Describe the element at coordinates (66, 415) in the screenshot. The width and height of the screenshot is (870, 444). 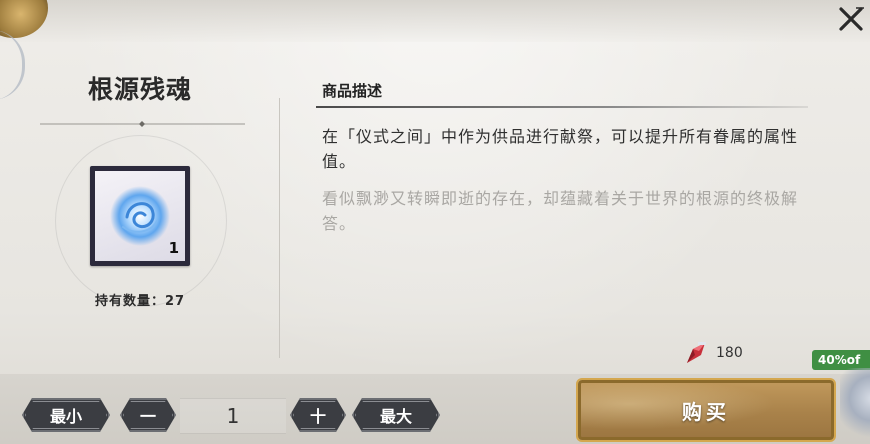
I see `min-quantity-button: 最小` at that location.